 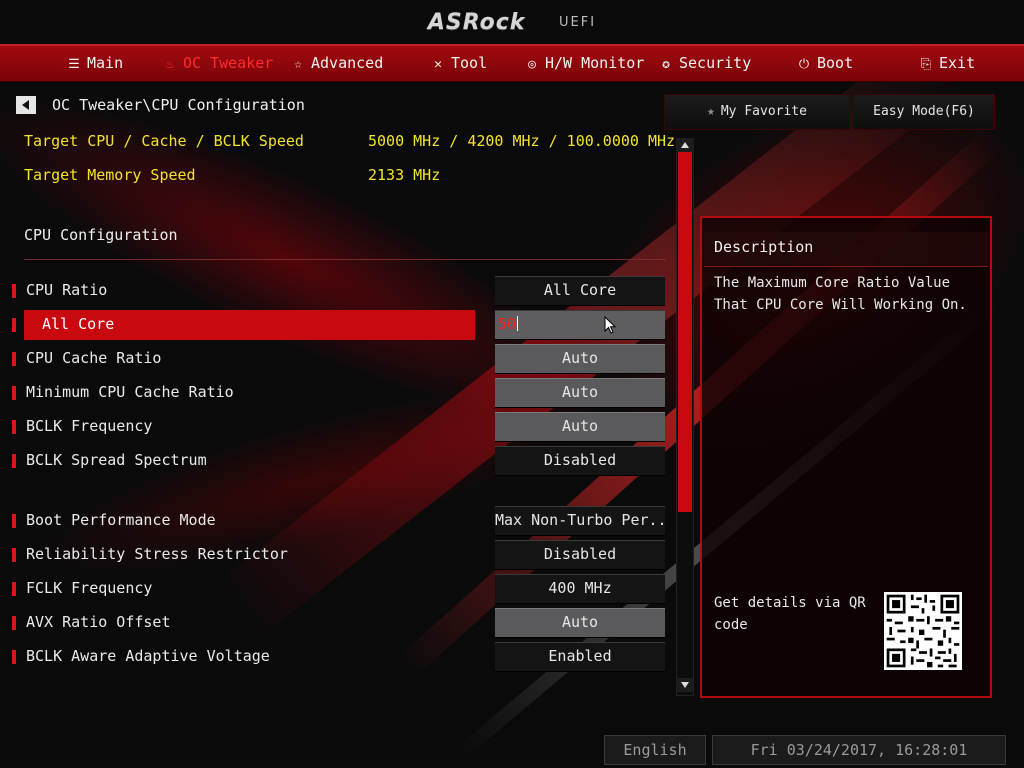 What do you see at coordinates (532, 64) in the screenshot?
I see `monitor-icon: ◎` at bounding box center [532, 64].